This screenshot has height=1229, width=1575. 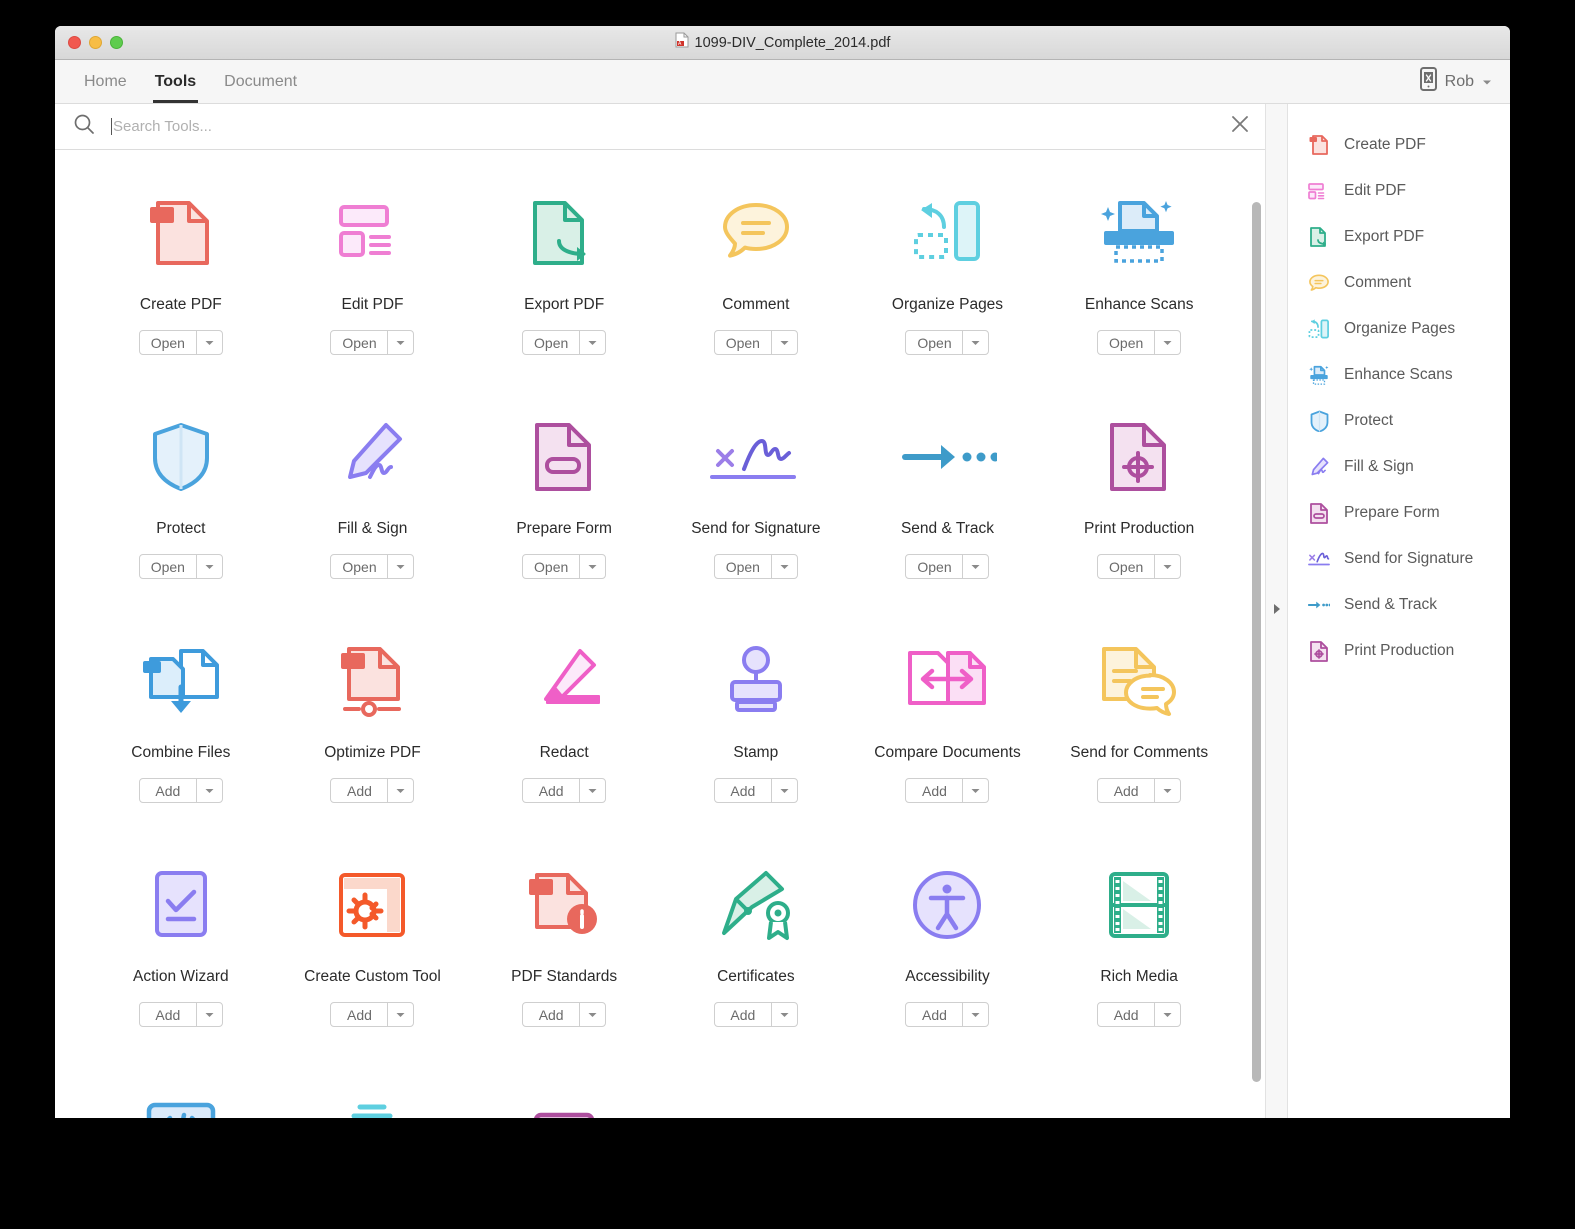 I want to click on sidebar-item-edit-pdf: Edit PDF, so click(x=1399, y=191).